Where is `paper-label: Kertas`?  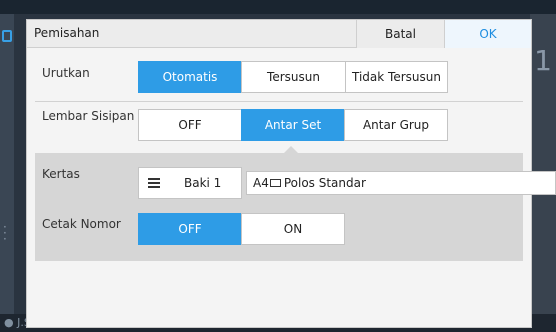 paper-label: Kertas is located at coordinates (61, 174).